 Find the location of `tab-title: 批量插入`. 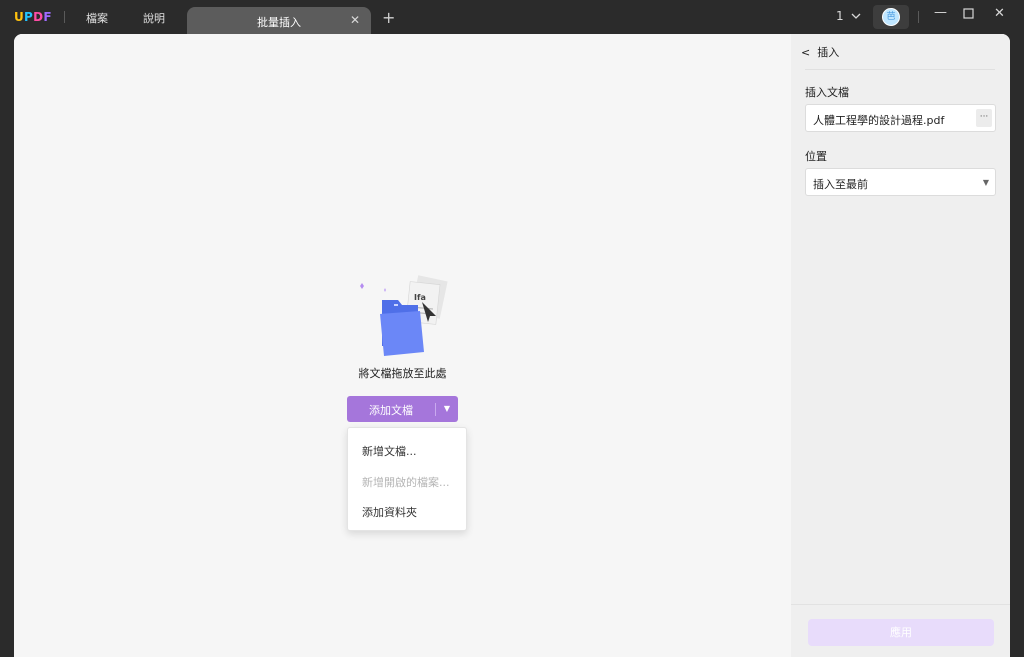

tab-title: 批量插入 is located at coordinates (279, 22).